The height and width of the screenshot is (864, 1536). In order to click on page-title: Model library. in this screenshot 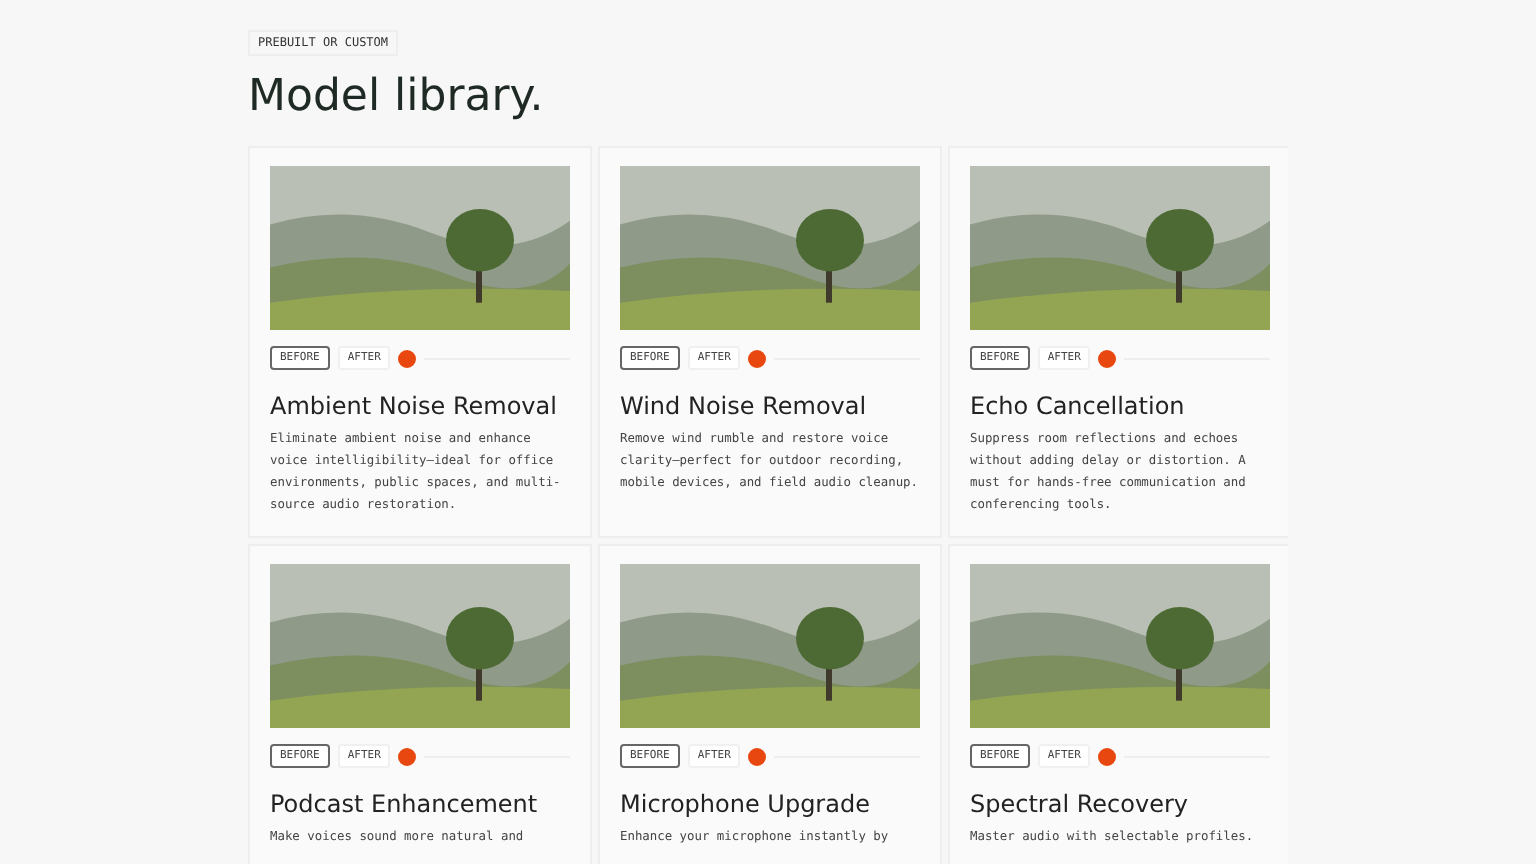, I will do `click(397, 97)`.